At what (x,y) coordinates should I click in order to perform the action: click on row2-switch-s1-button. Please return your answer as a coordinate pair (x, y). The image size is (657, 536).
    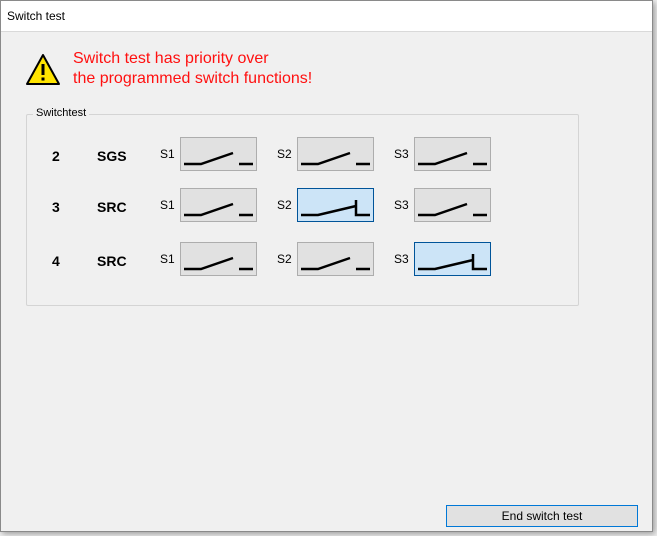
    Looking at the image, I should click on (218, 154).